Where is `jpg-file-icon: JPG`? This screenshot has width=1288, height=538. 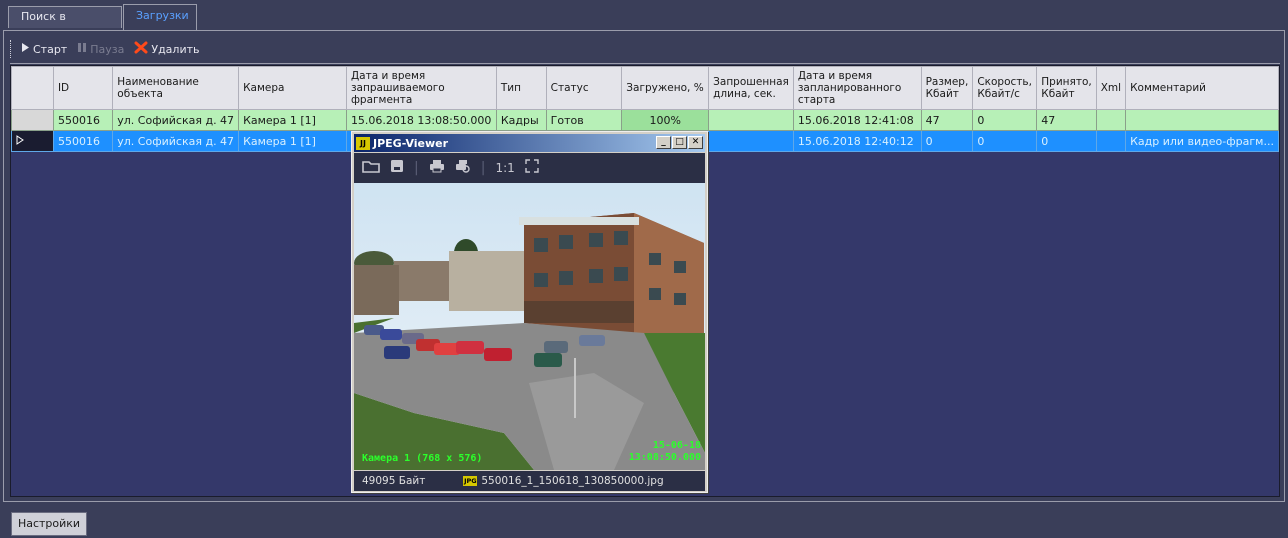 jpg-file-icon: JPG is located at coordinates (470, 481).